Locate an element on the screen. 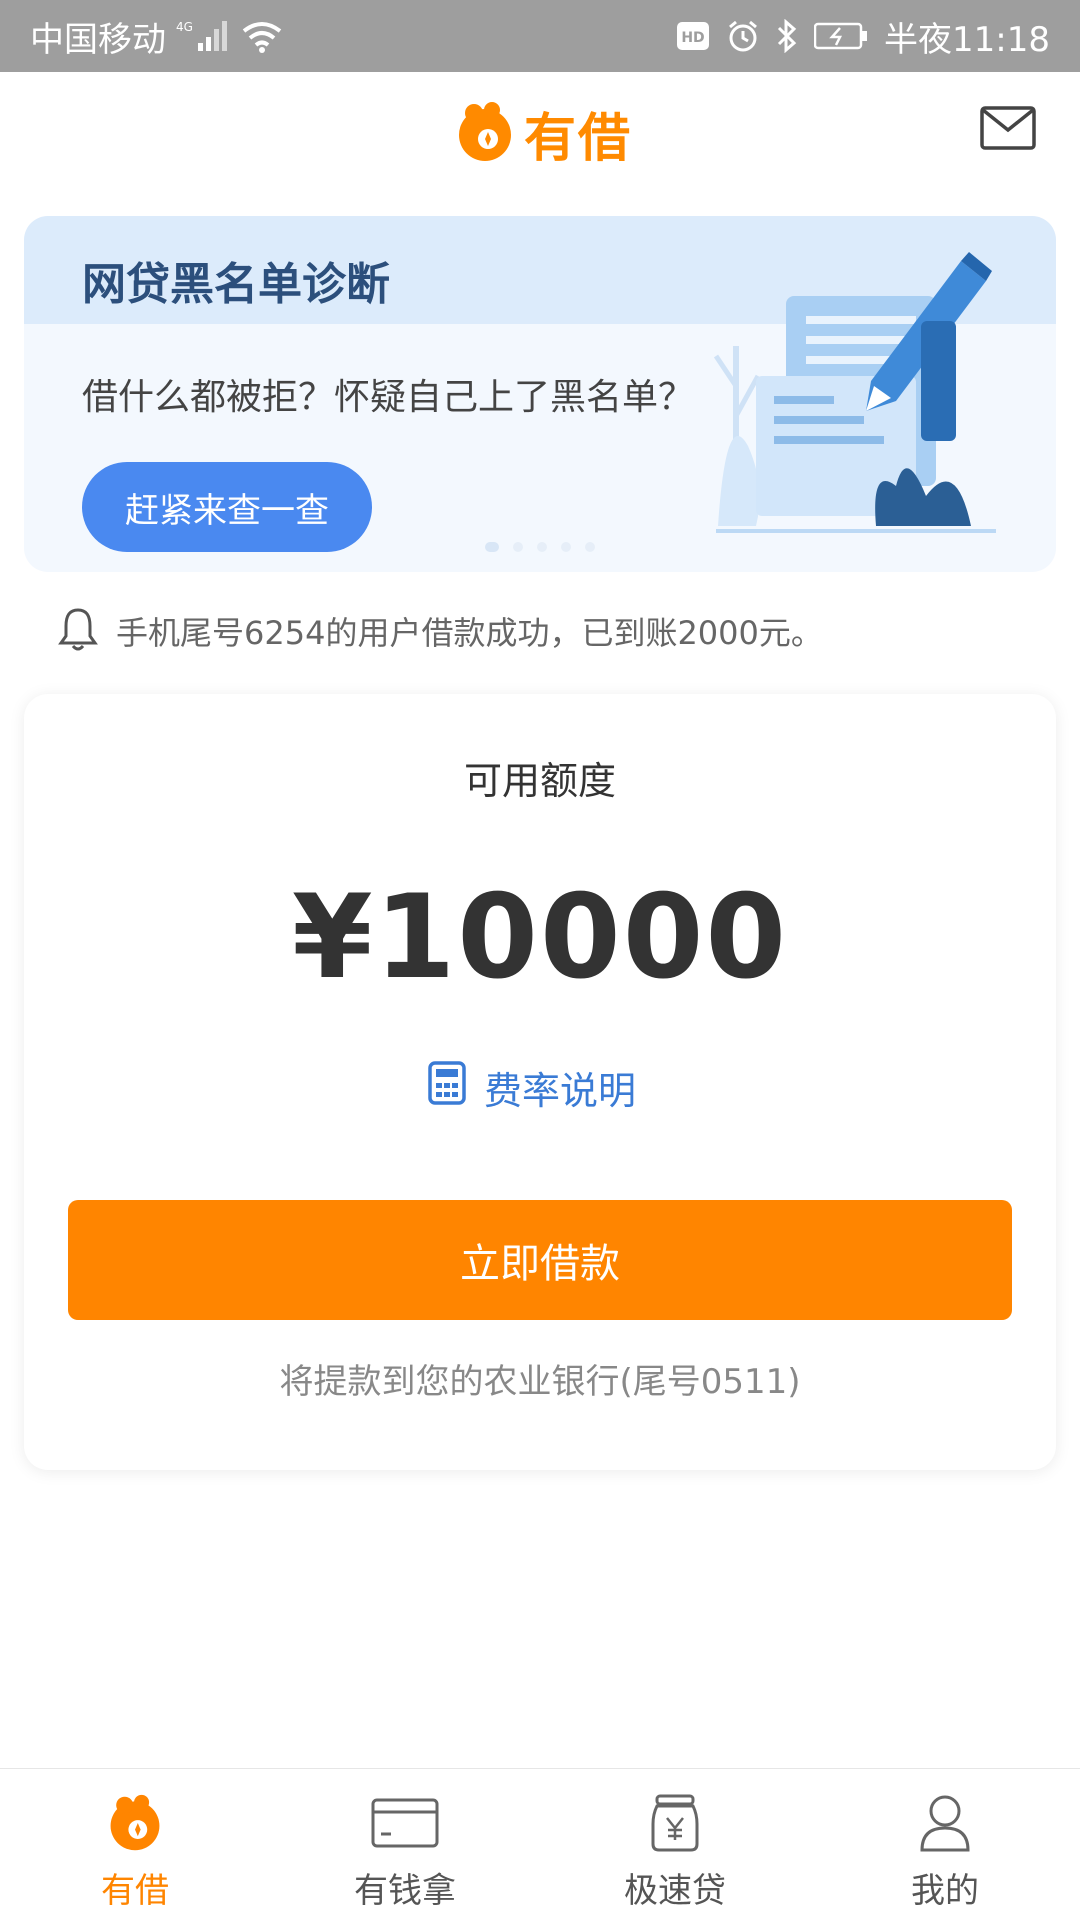  clock: 半夜11:18 is located at coordinates (967, 39).